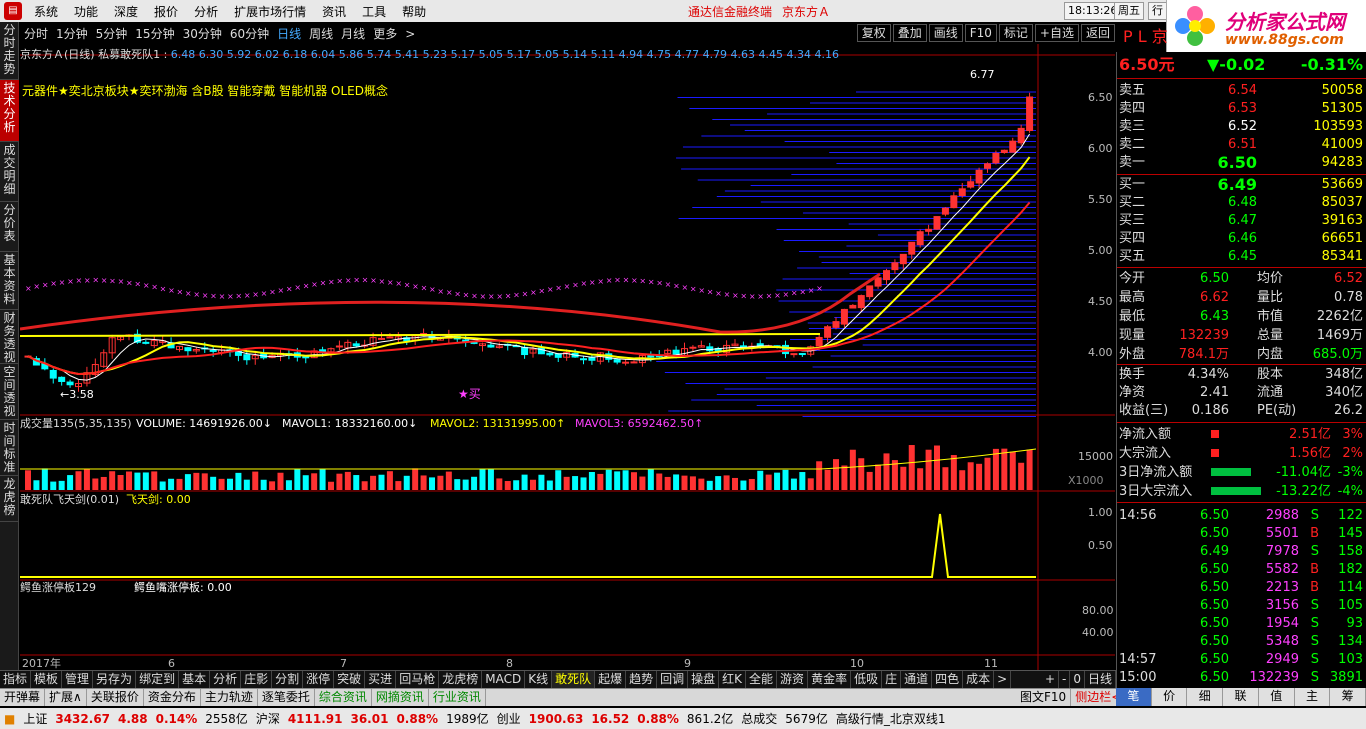 Image resolution: width=1366 pixels, height=729 pixels. Describe the element at coordinates (704, 679) in the screenshot. I see `indicator-tab: 操盘` at that location.